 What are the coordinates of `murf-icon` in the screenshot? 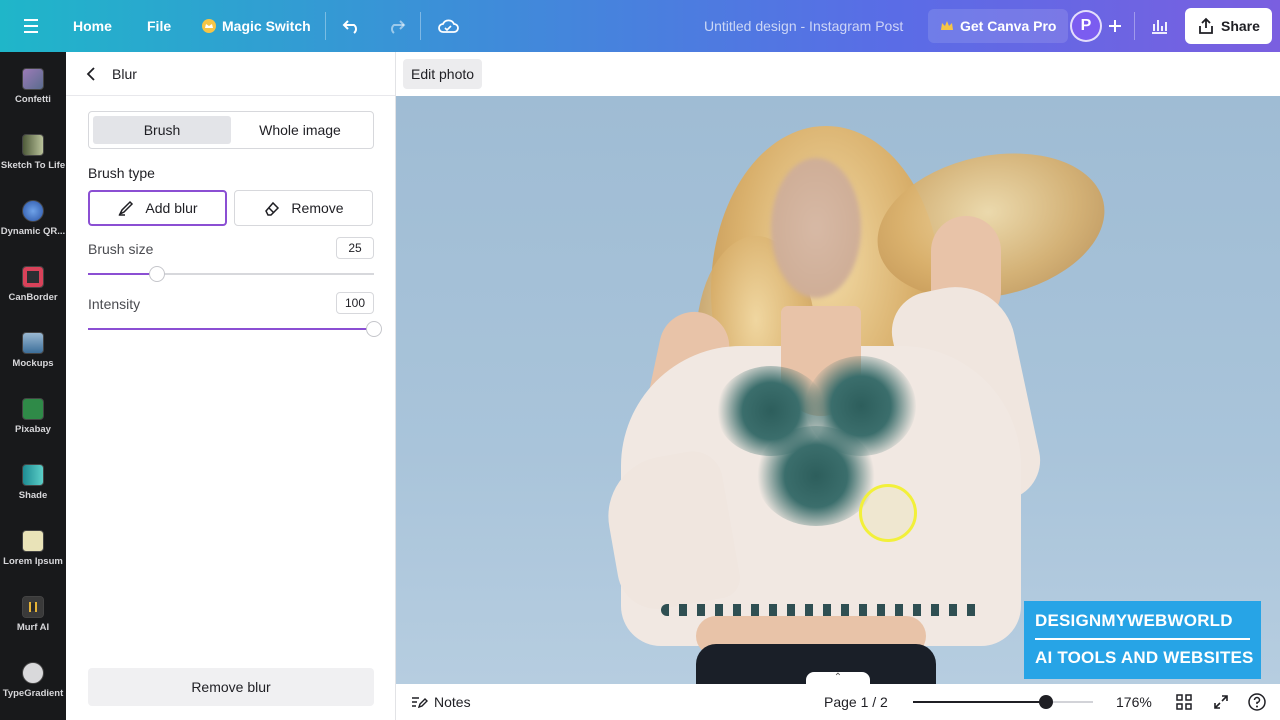 It's located at (33, 607).